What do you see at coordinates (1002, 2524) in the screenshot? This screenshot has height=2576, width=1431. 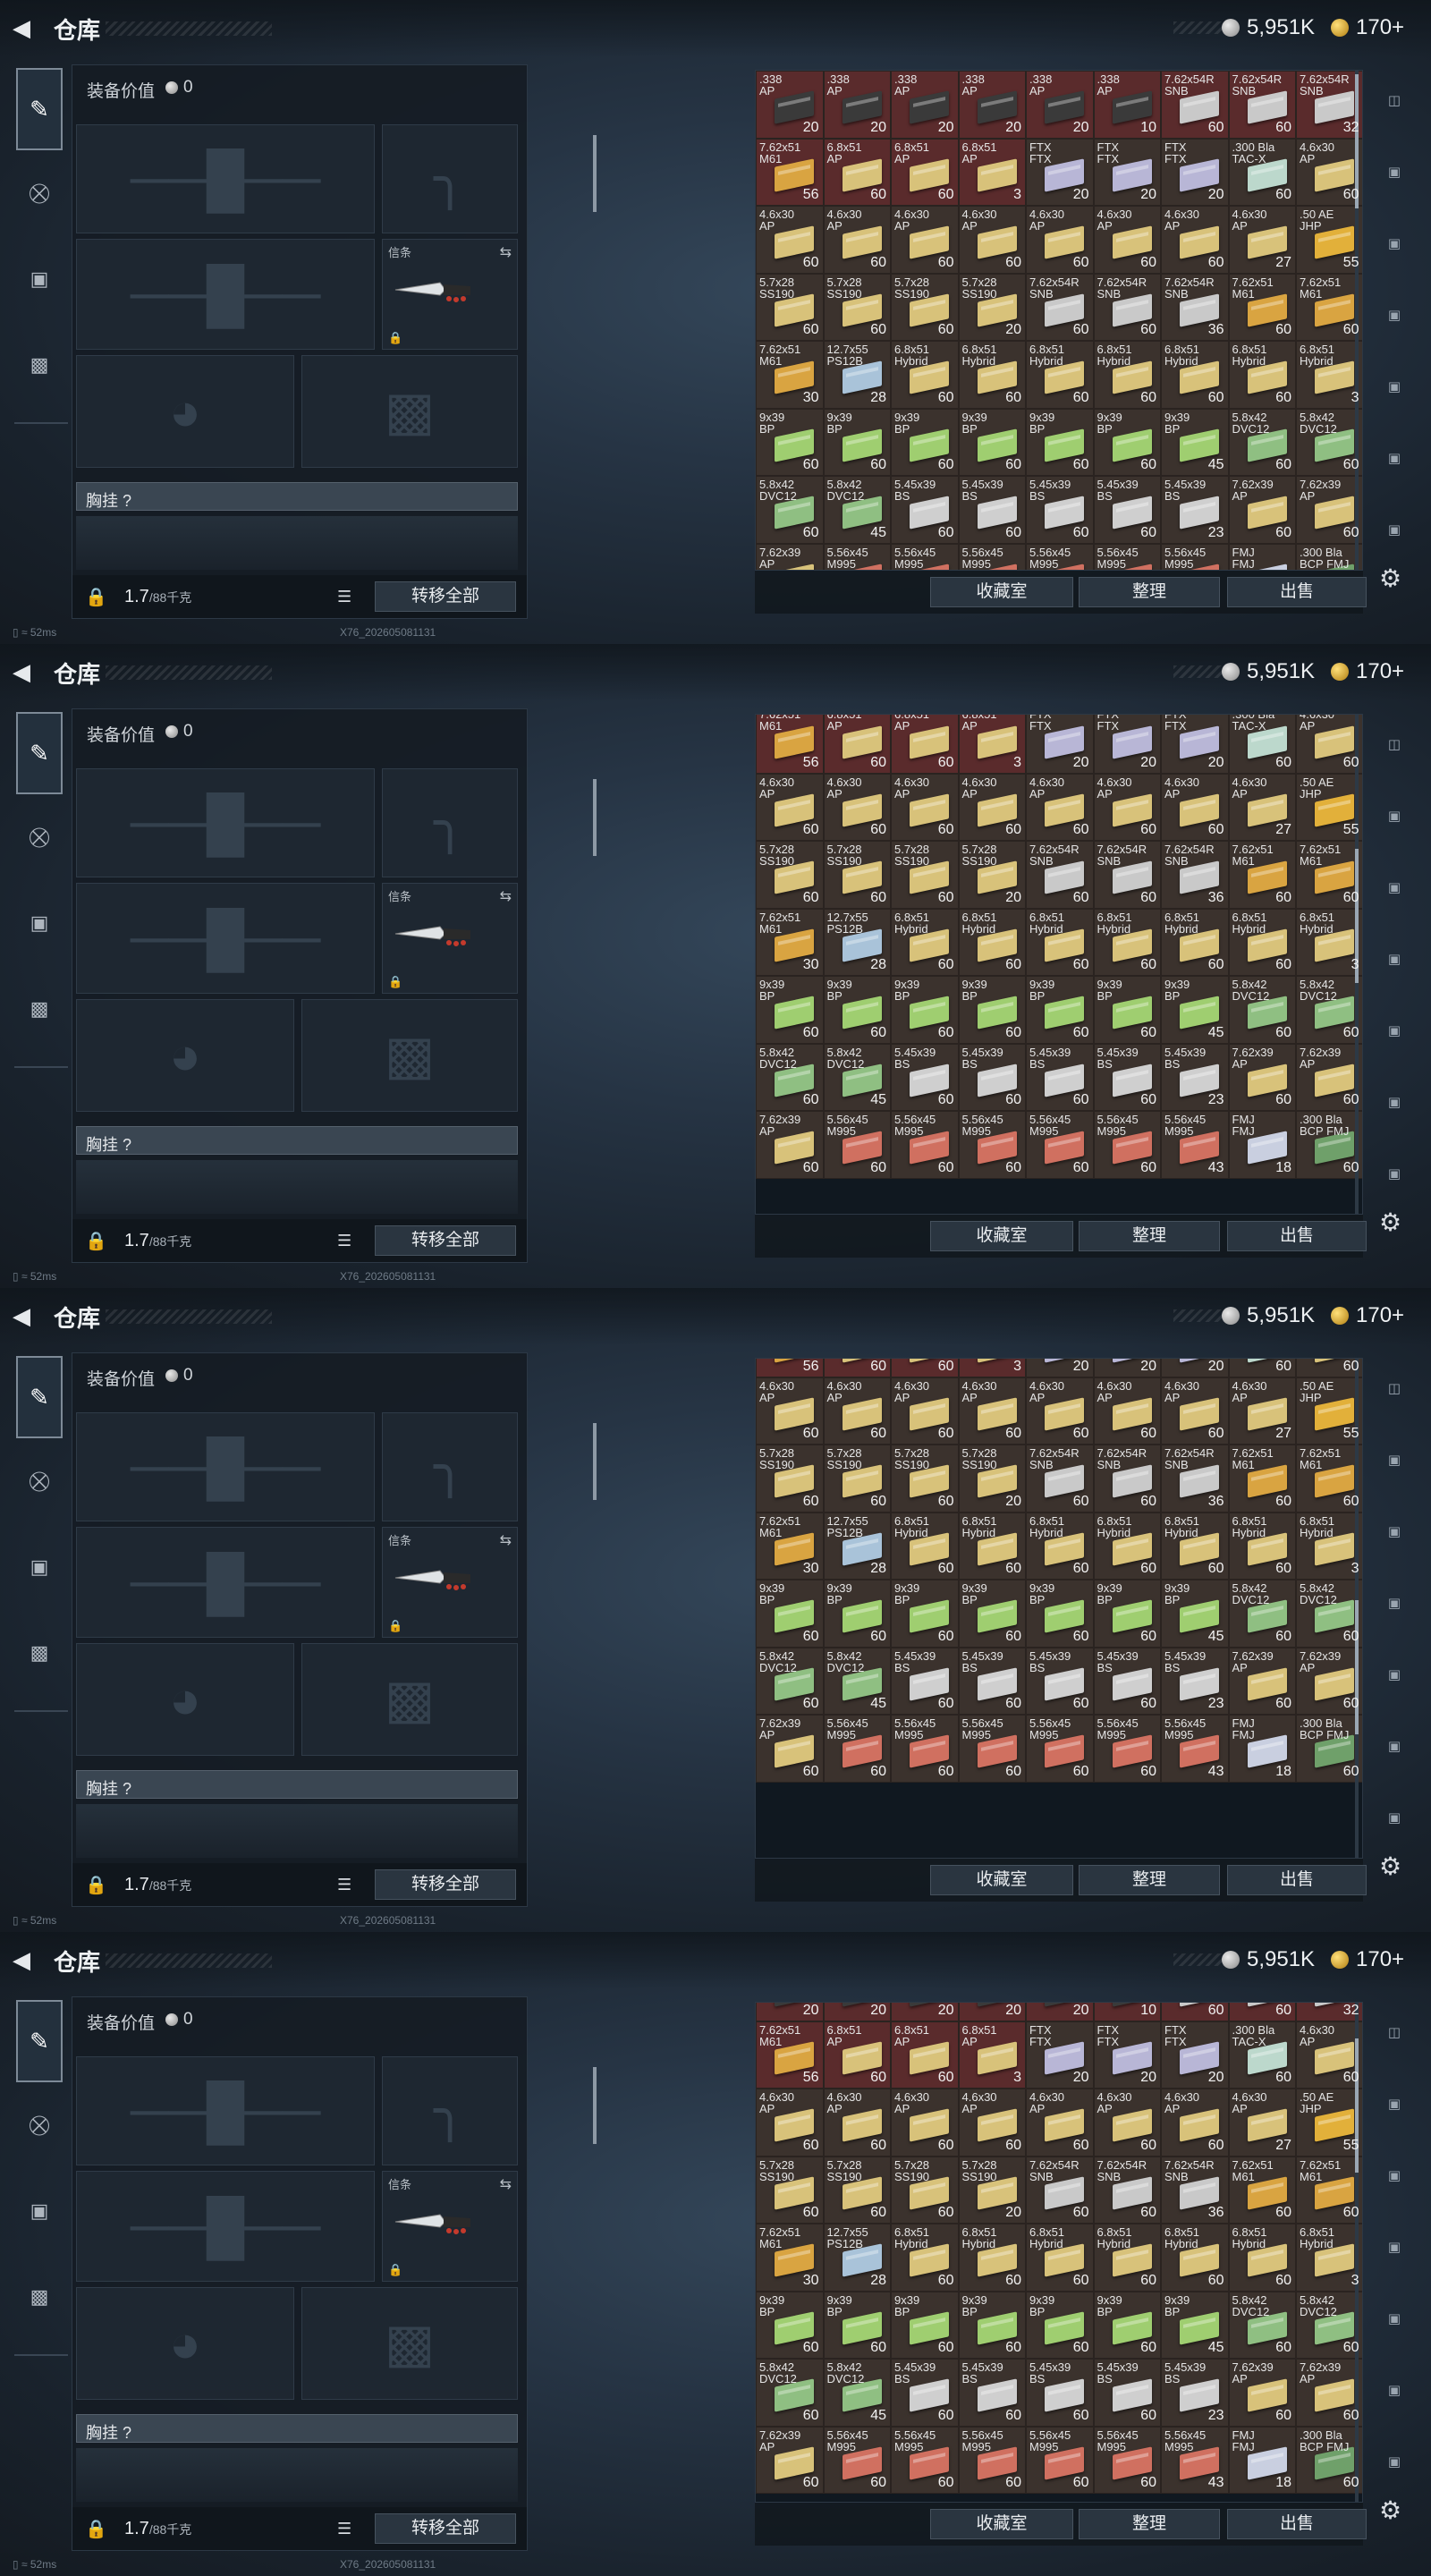 I see `favorites-button: 收藏室` at bounding box center [1002, 2524].